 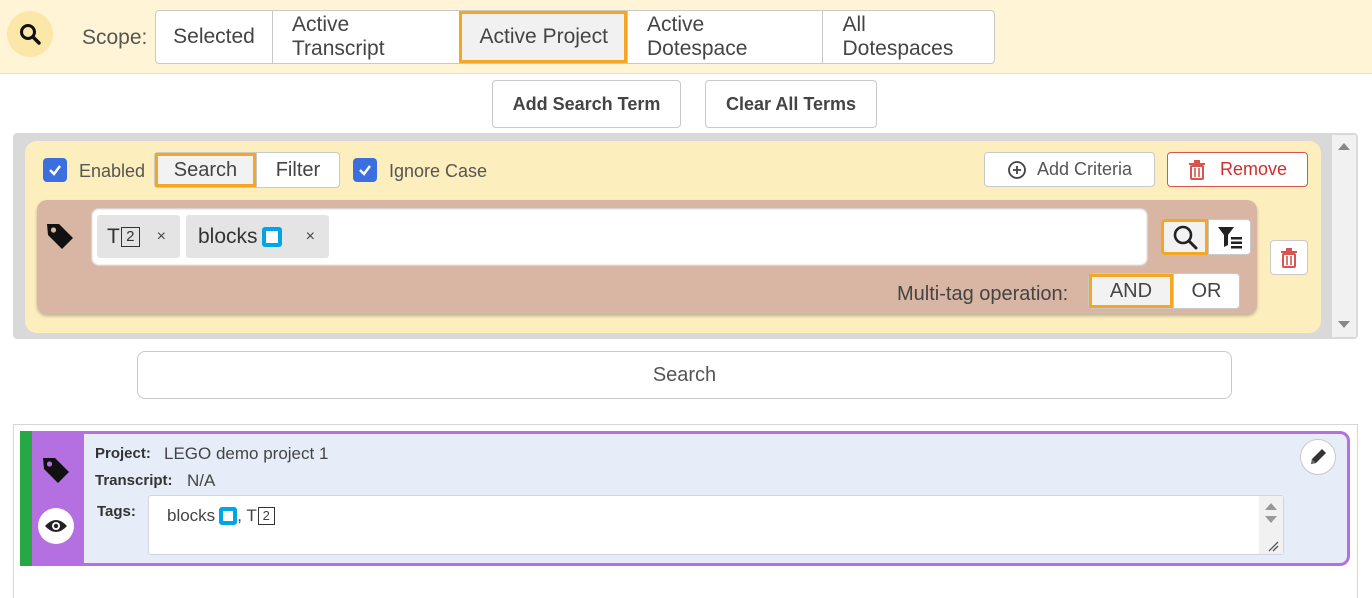 I want to click on scope-option-active-project: Active Project, so click(x=543, y=37).